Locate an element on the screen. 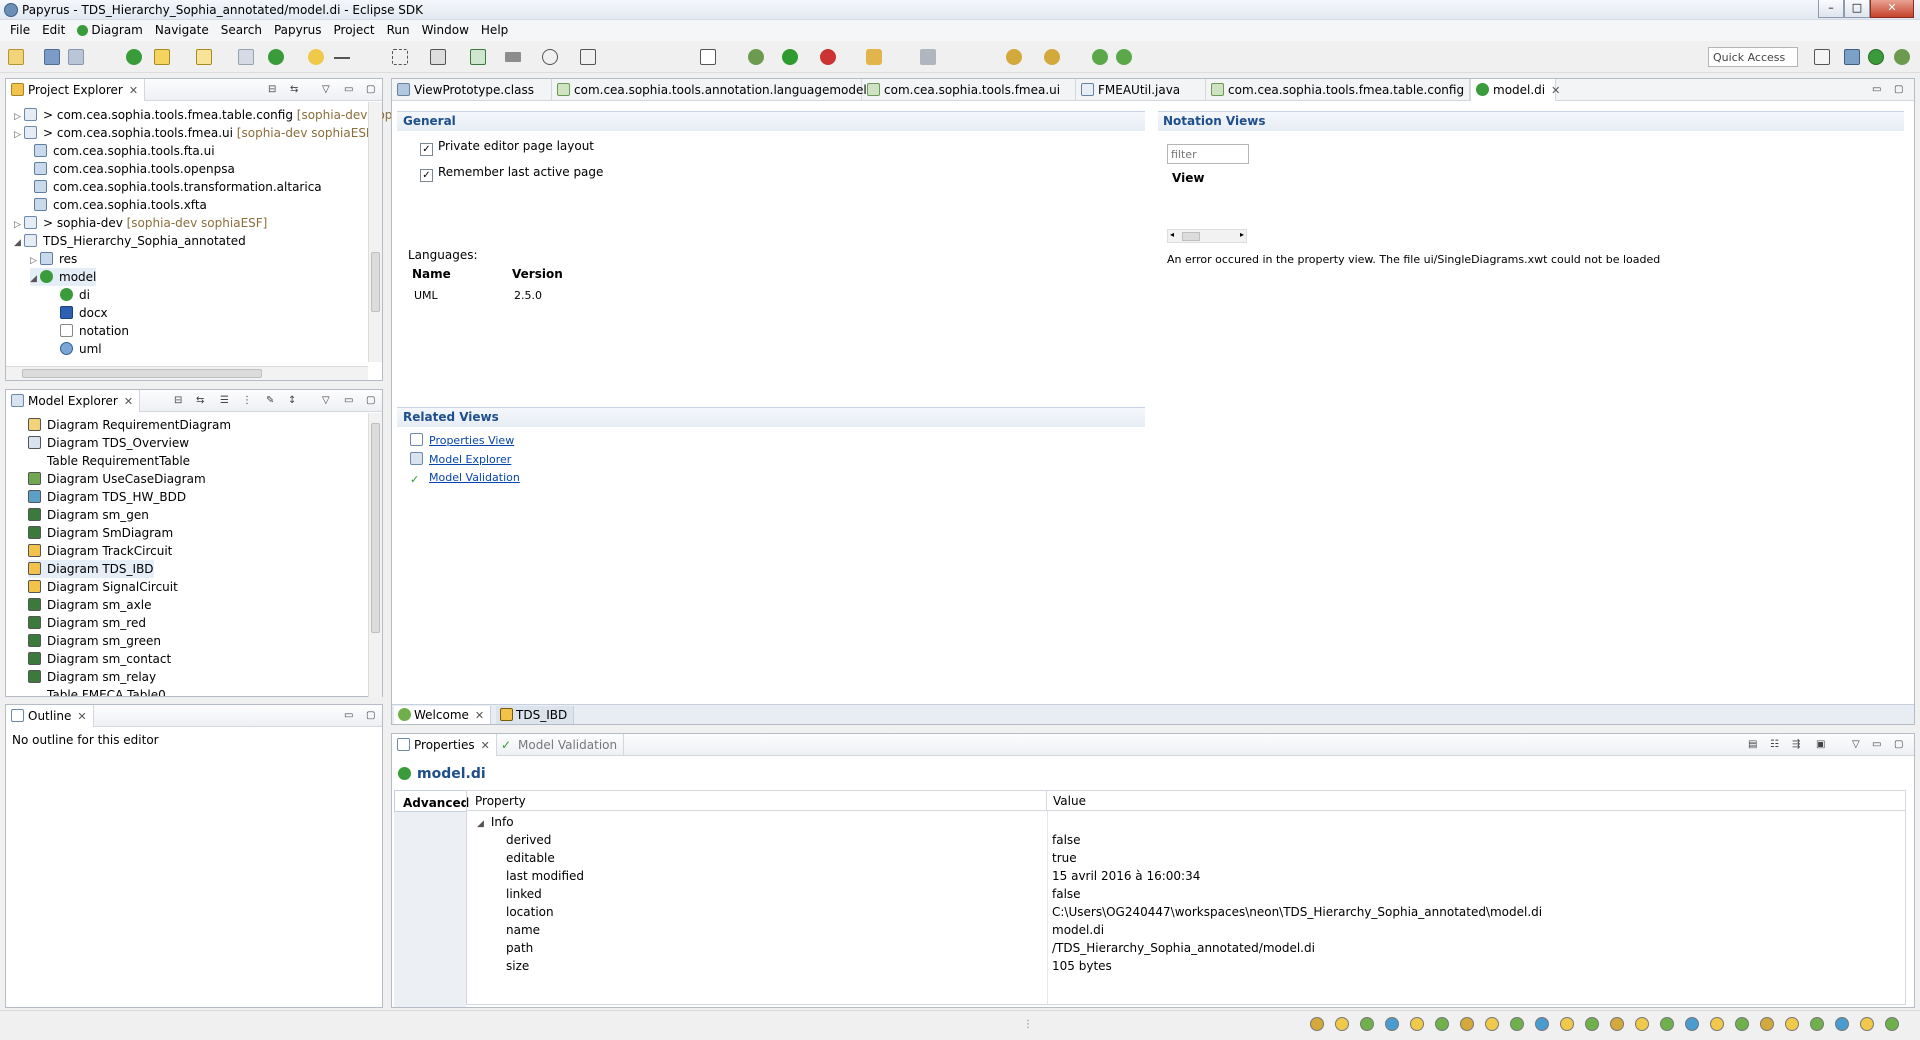 Image resolution: width=1920 pixels, height=1040 pixels. java-perspective-icon is located at coordinates (1852, 57).